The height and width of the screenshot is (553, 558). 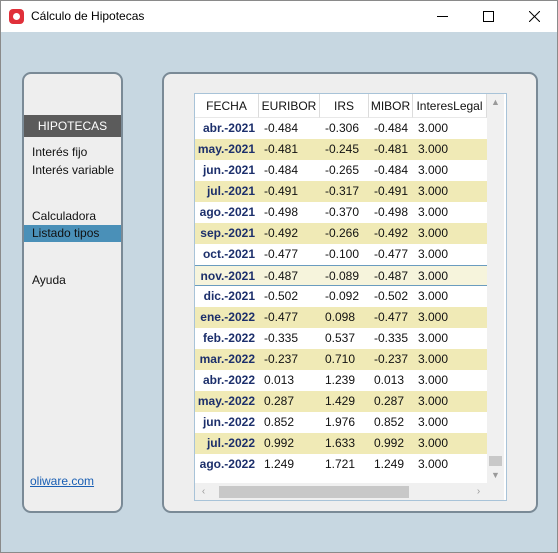 What do you see at coordinates (495, 491) in the screenshot?
I see `scrollbar-corner` at bounding box center [495, 491].